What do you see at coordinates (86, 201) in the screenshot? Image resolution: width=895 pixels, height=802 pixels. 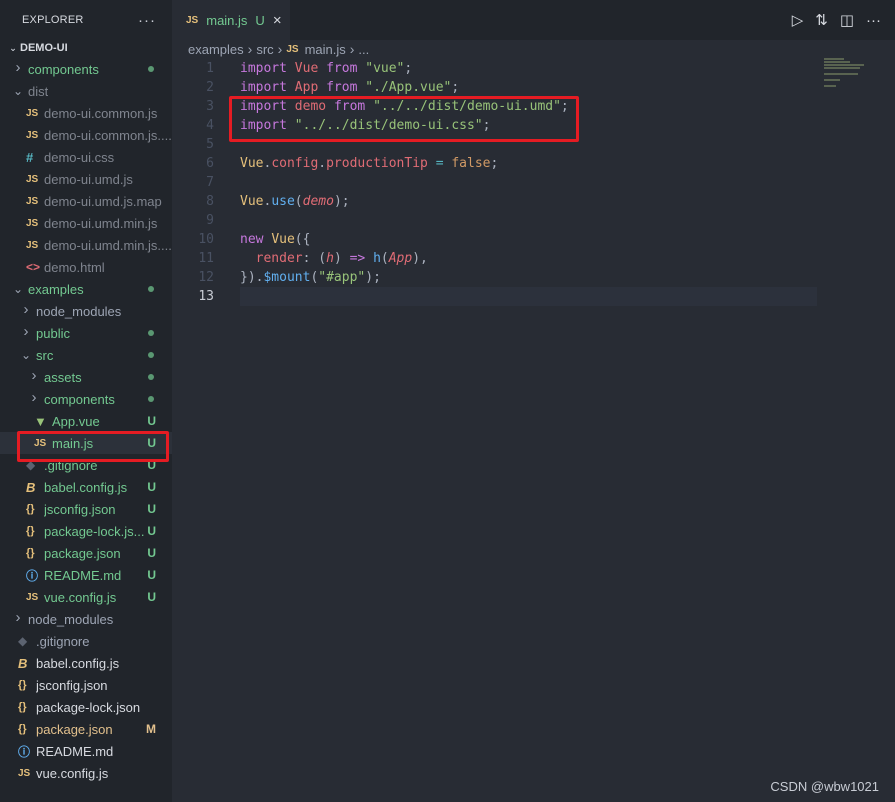 I see `file-row: JS demo-ui.umd.js.map` at bounding box center [86, 201].